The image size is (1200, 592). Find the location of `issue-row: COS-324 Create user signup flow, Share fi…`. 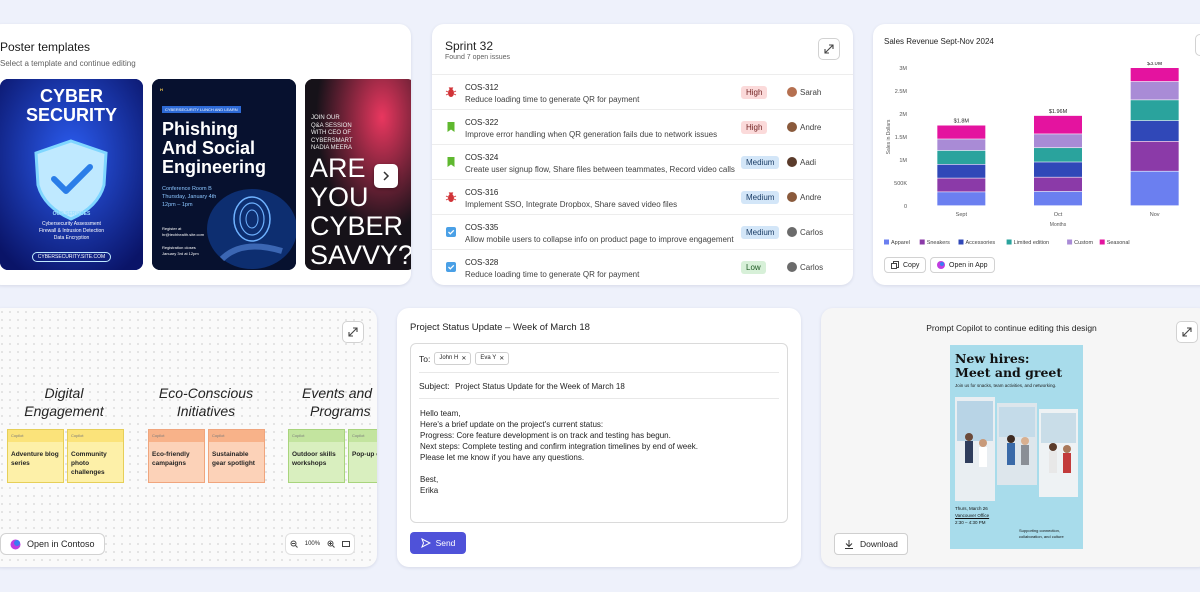

issue-row: COS-324 Create user signup flow, Share fi… is located at coordinates (642, 161).